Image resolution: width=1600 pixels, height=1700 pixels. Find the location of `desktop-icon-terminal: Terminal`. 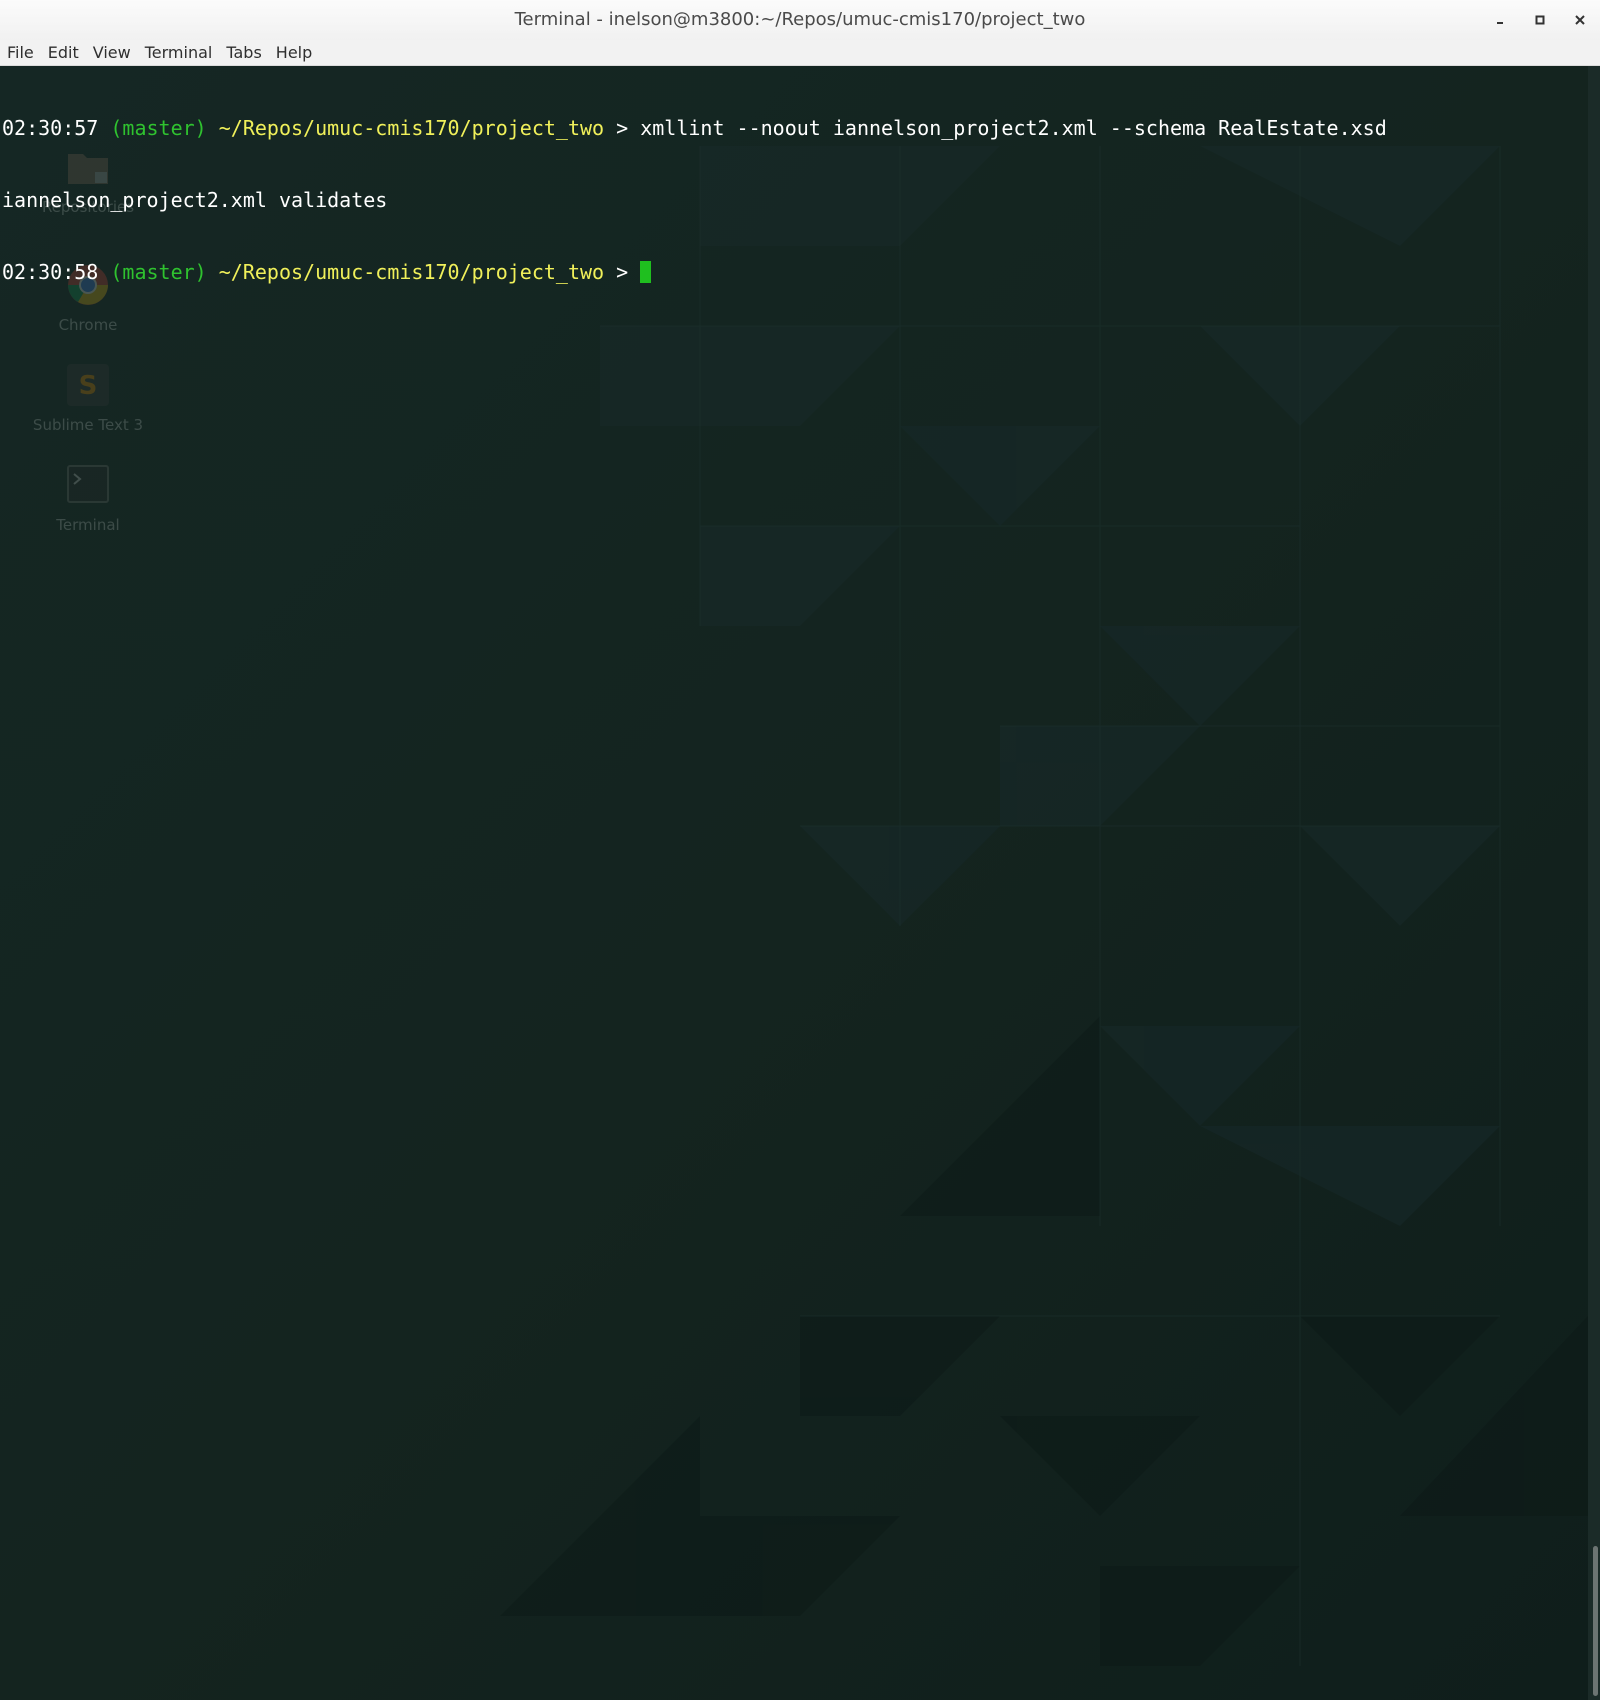

desktop-icon-terminal: Terminal is located at coordinates (88, 498).